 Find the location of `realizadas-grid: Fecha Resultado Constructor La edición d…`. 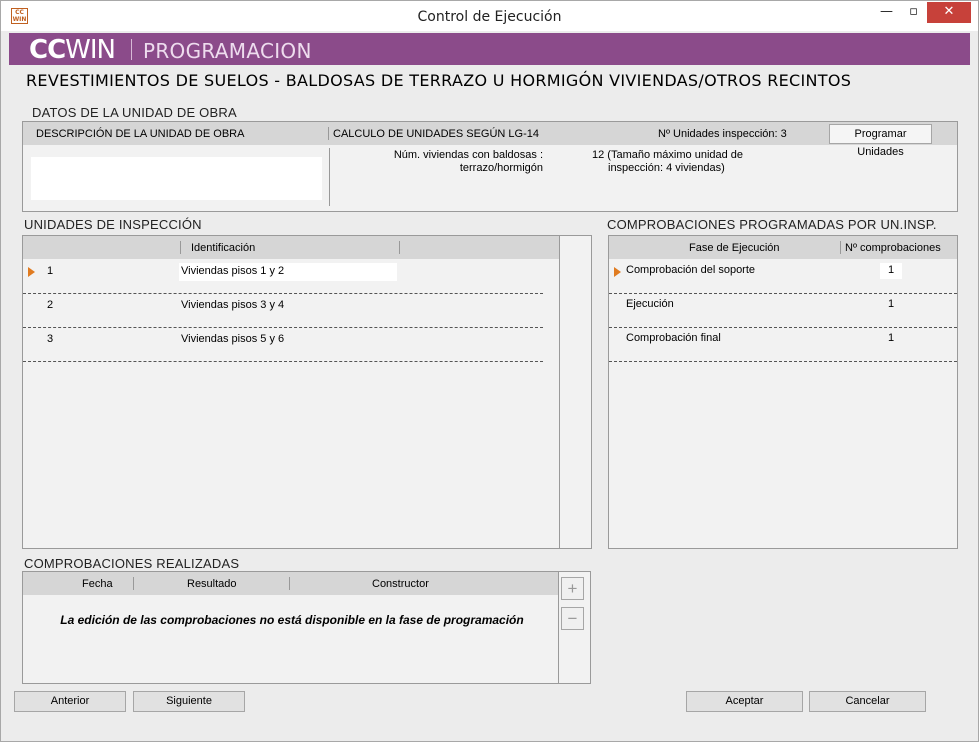

realizadas-grid: Fecha Resultado Constructor La edición d… is located at coordinates (306, 627).